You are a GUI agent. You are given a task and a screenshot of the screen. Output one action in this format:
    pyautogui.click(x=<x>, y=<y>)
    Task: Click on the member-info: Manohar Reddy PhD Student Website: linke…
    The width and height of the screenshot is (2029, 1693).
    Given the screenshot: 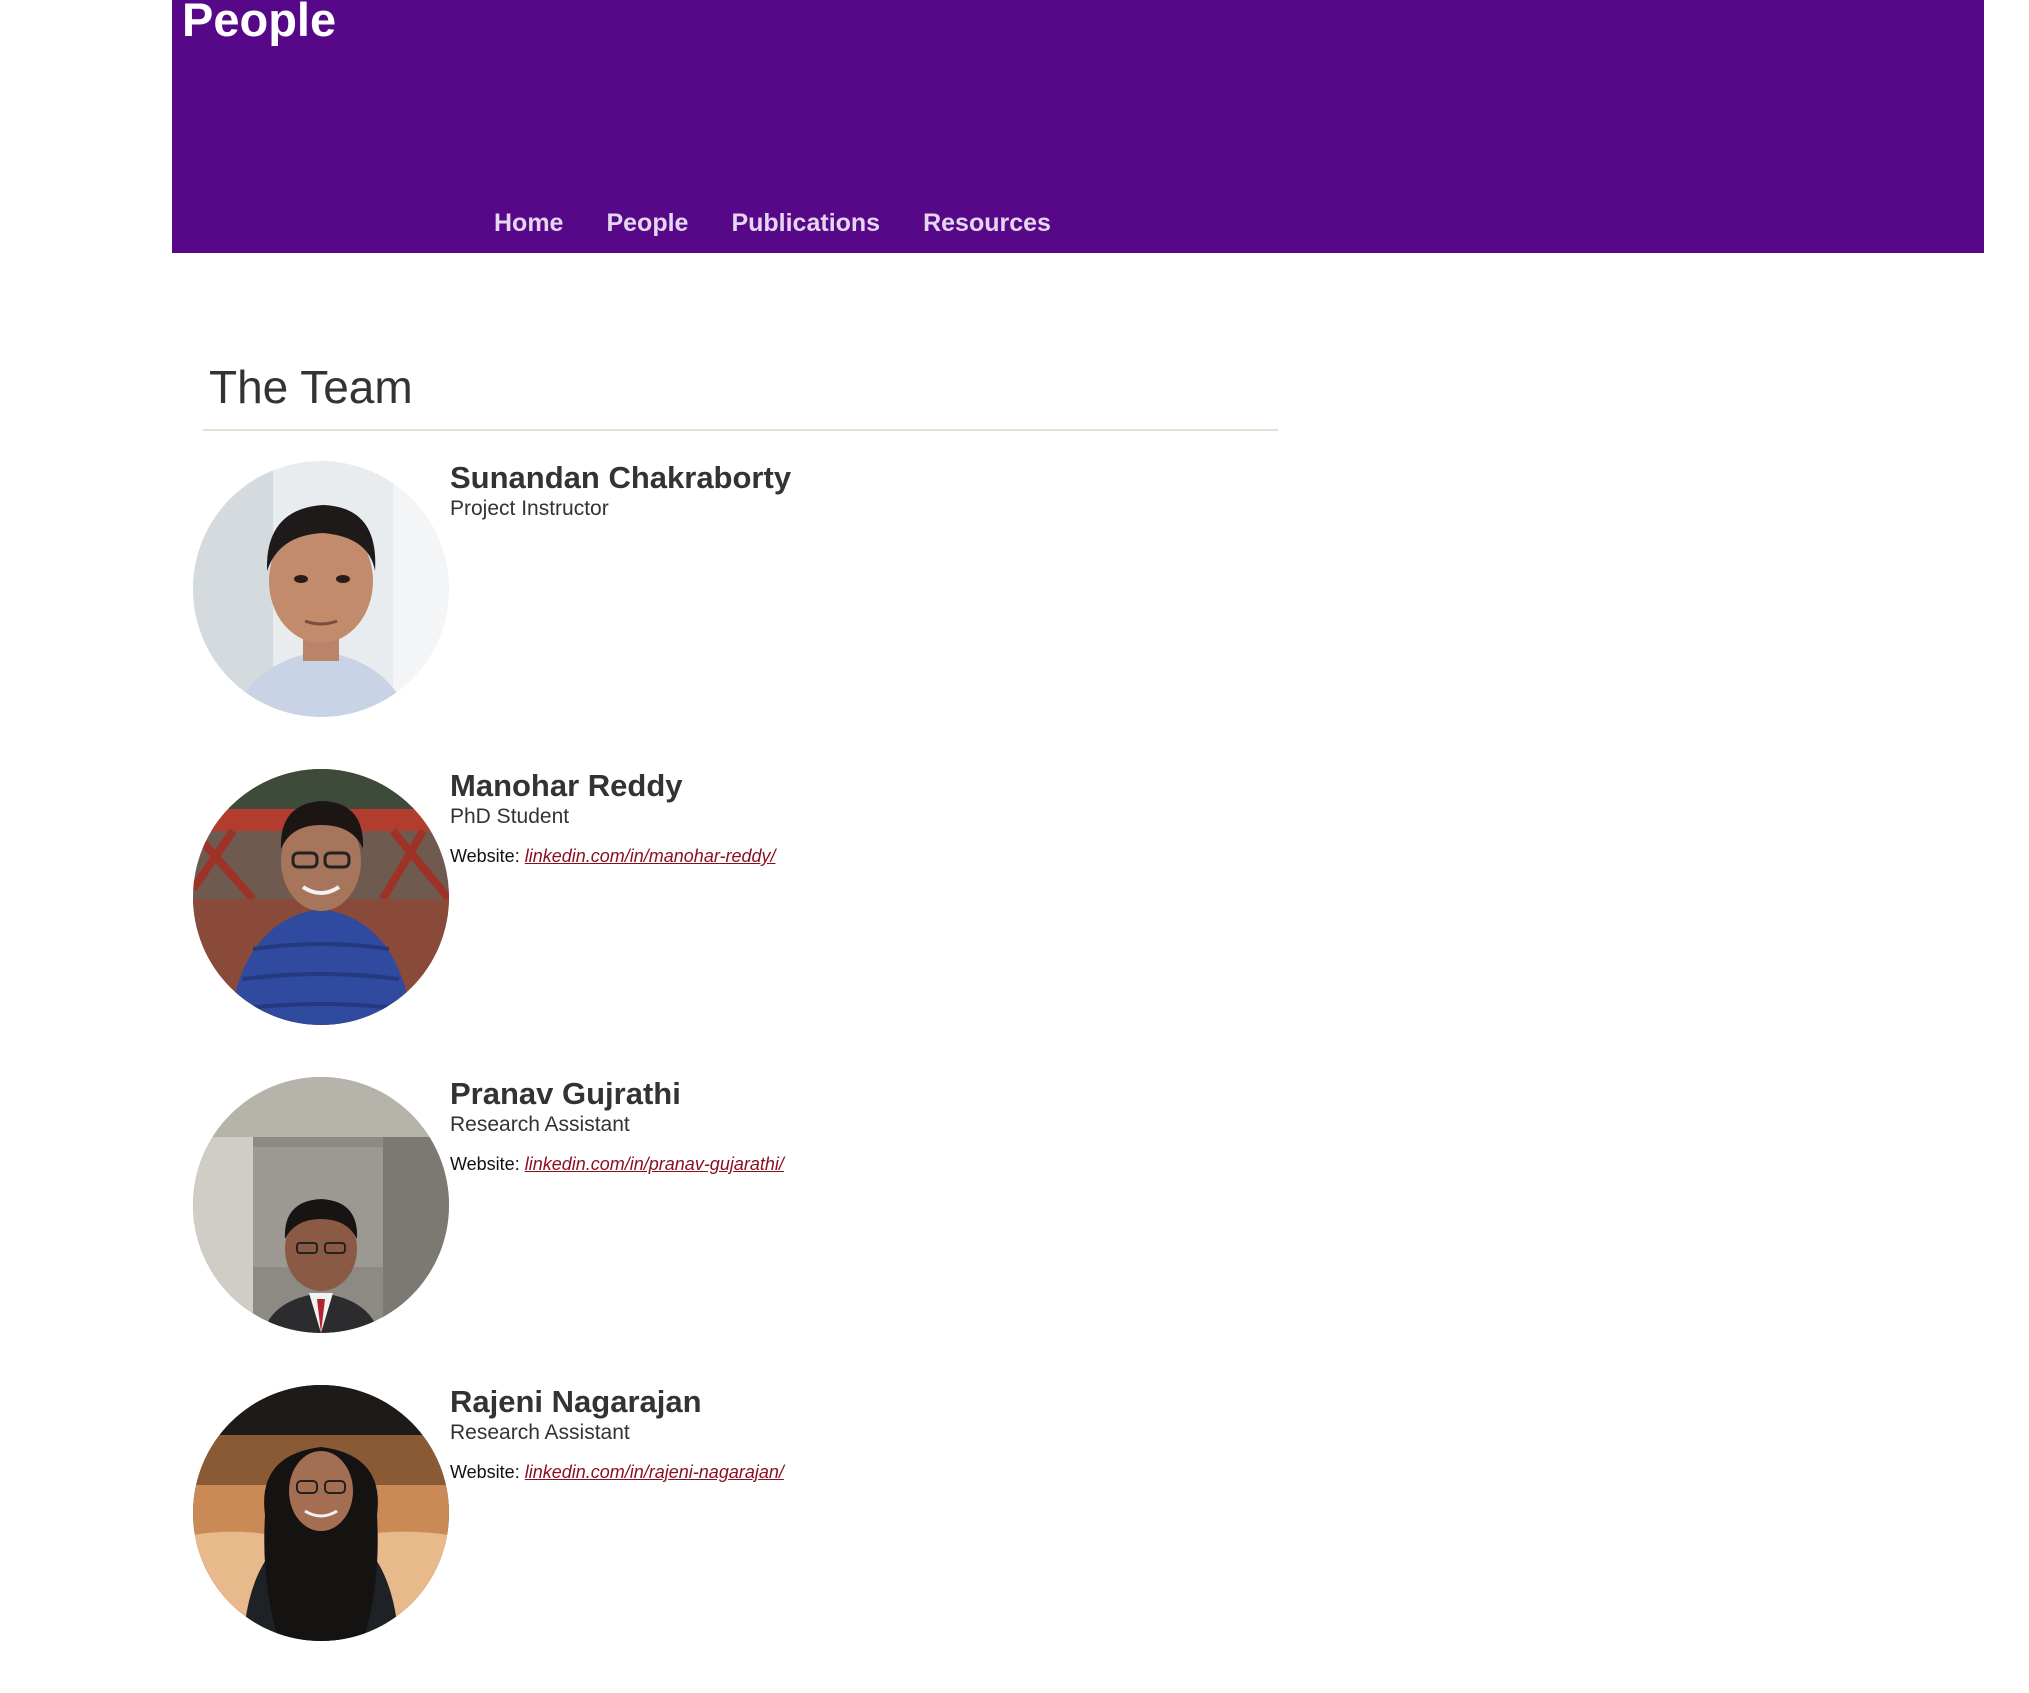 What is the action you would take?
    pyautogui.click(x=613, y=819)
    